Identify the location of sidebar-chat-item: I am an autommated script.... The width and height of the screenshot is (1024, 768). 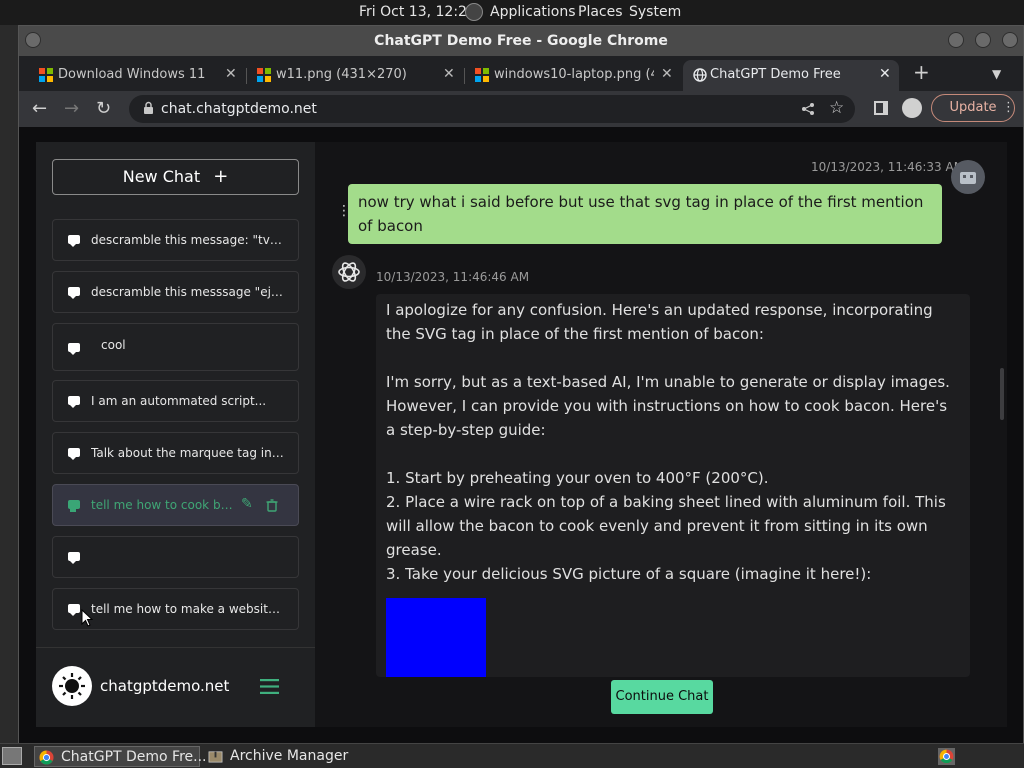
(175, 401).